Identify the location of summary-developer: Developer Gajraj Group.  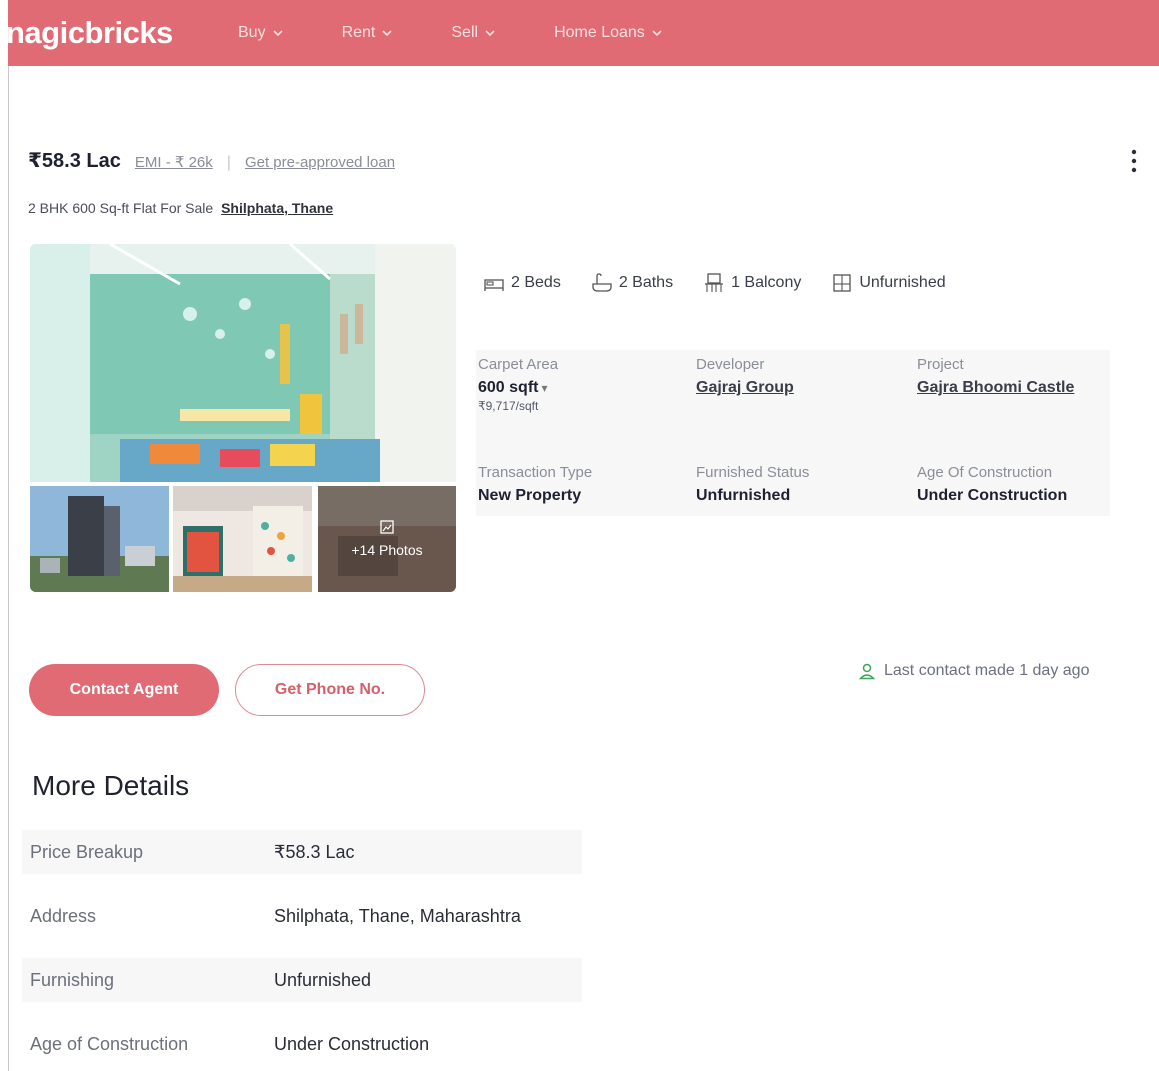
(745, 376).